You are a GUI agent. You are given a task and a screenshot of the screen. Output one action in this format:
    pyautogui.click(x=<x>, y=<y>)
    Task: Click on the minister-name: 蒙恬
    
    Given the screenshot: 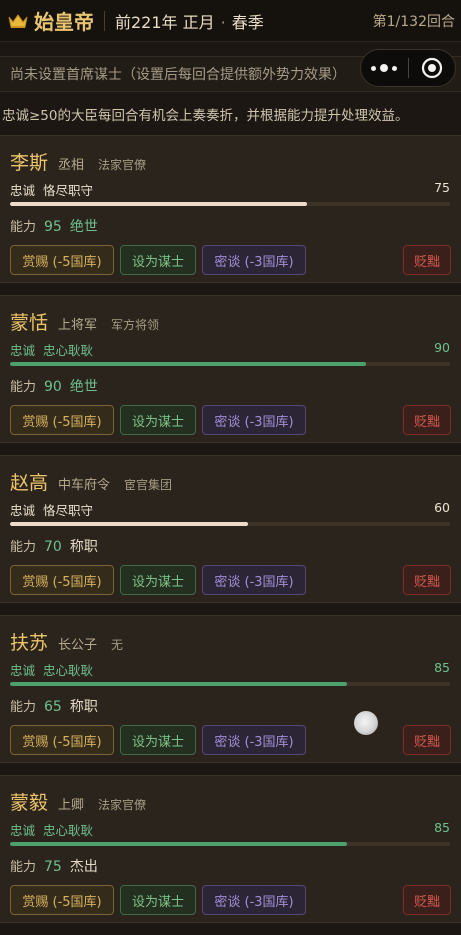 What is the action you would take?
    pyautogui.click(x=29, y=323)
    